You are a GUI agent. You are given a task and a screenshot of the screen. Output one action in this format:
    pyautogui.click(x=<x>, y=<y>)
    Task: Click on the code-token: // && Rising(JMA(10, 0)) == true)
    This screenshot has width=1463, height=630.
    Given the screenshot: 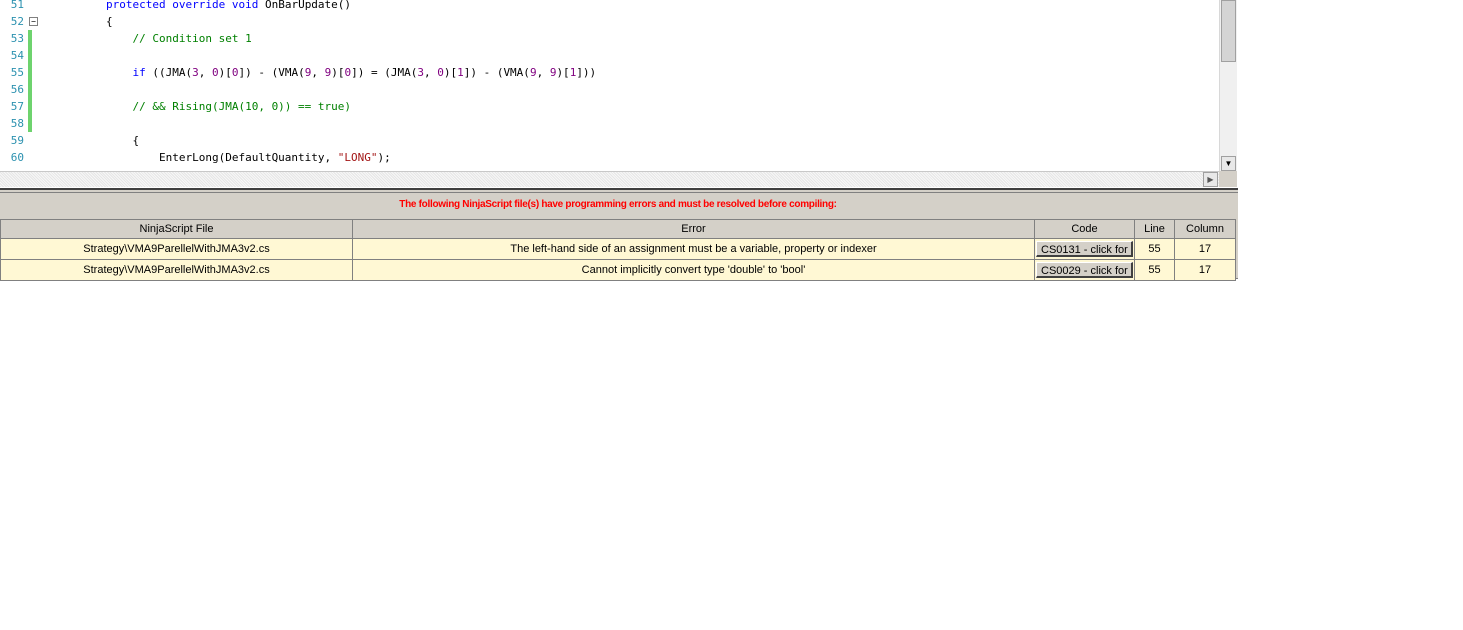 What is the action you would take?
    pyautogui.click(x=229, y=106)
    